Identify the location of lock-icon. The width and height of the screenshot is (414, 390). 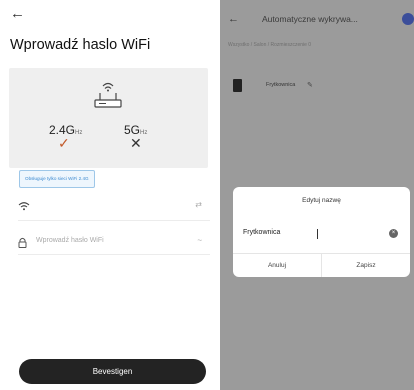
(22, 242).